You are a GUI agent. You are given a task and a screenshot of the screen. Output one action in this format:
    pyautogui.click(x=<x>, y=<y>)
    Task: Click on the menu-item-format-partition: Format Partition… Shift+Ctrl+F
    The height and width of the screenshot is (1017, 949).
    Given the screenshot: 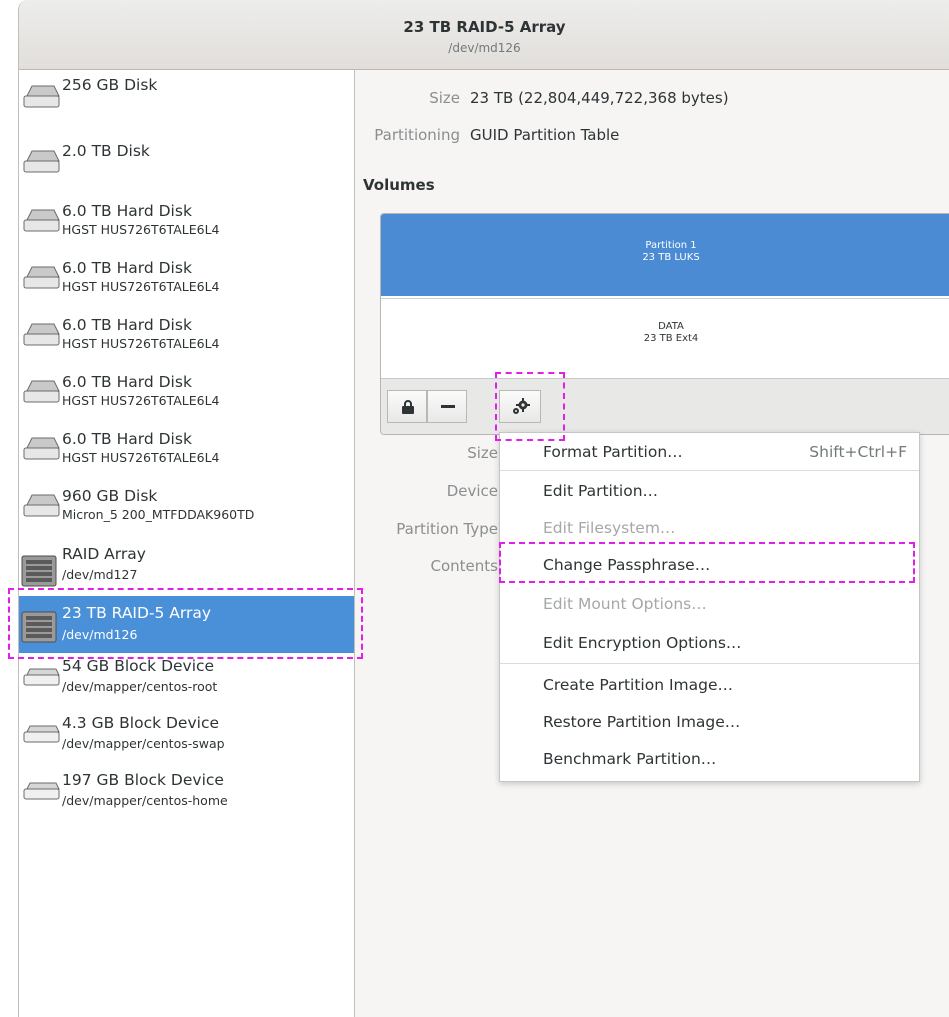 What is the action you would take?
    pyautogui.click(x=709, y=453)
    